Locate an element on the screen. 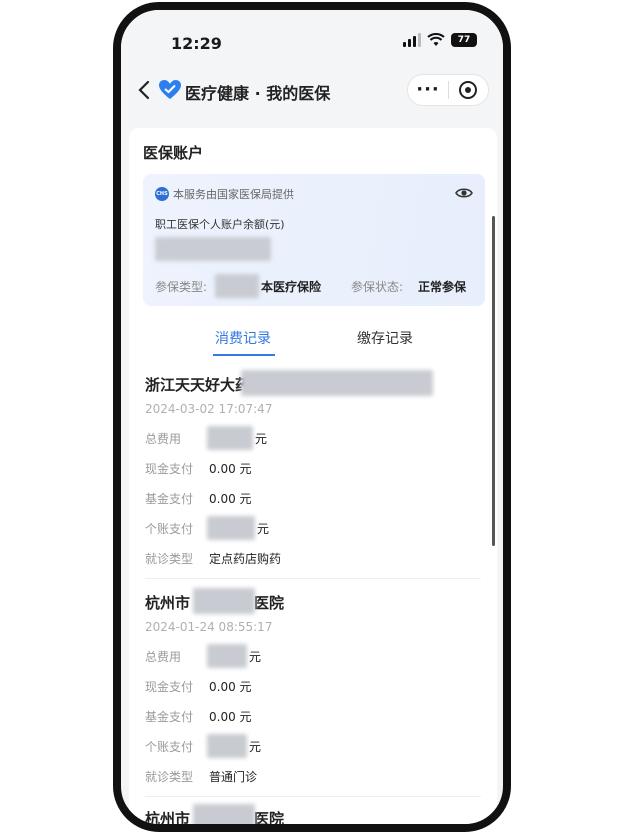  nhsa-logo-icon: CHS is located at coordinates (162, 194).